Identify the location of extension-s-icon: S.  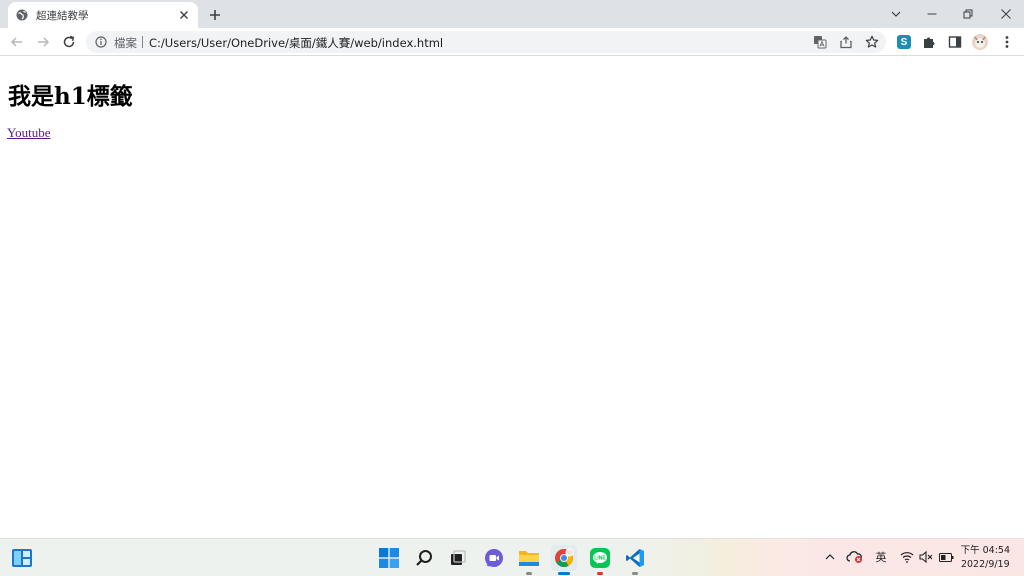
(904, 42).